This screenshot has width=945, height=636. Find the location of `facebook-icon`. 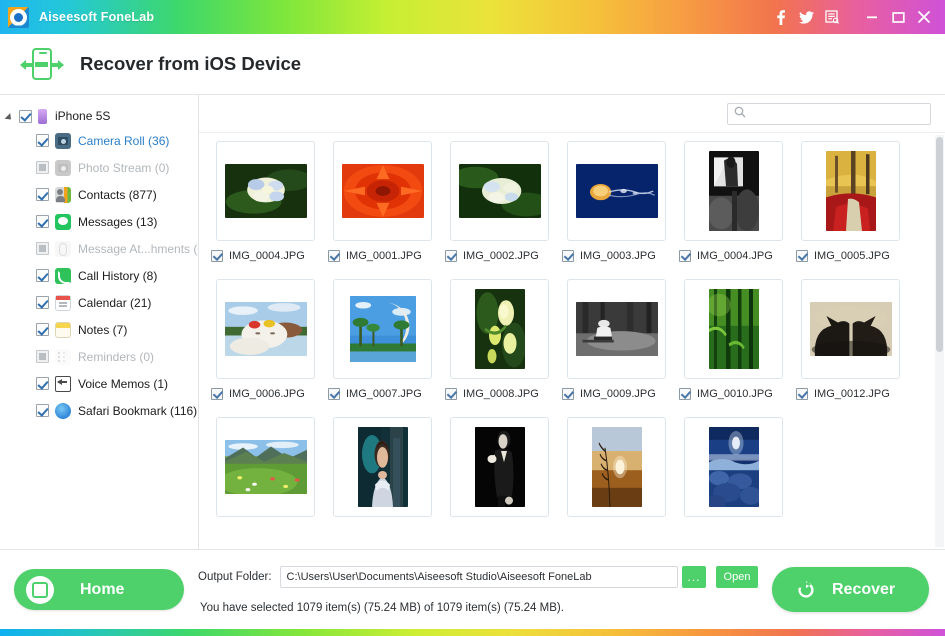

facebook-icon is located at coordinates (780, 17).